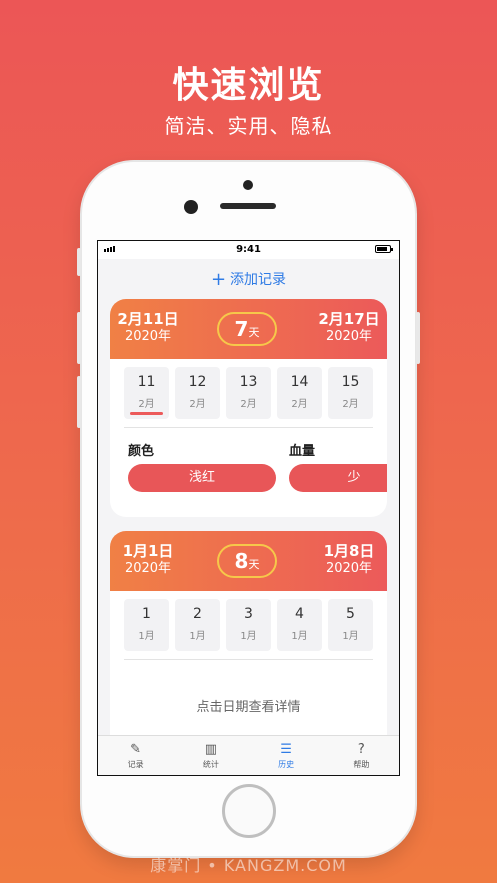 Image resolution: width=497 pixels, height=883 pixels. What do you see at coordinates (299, 625) in the screenshot?
I see `day-cell: 4 1月` at bounding box center [299, 625].